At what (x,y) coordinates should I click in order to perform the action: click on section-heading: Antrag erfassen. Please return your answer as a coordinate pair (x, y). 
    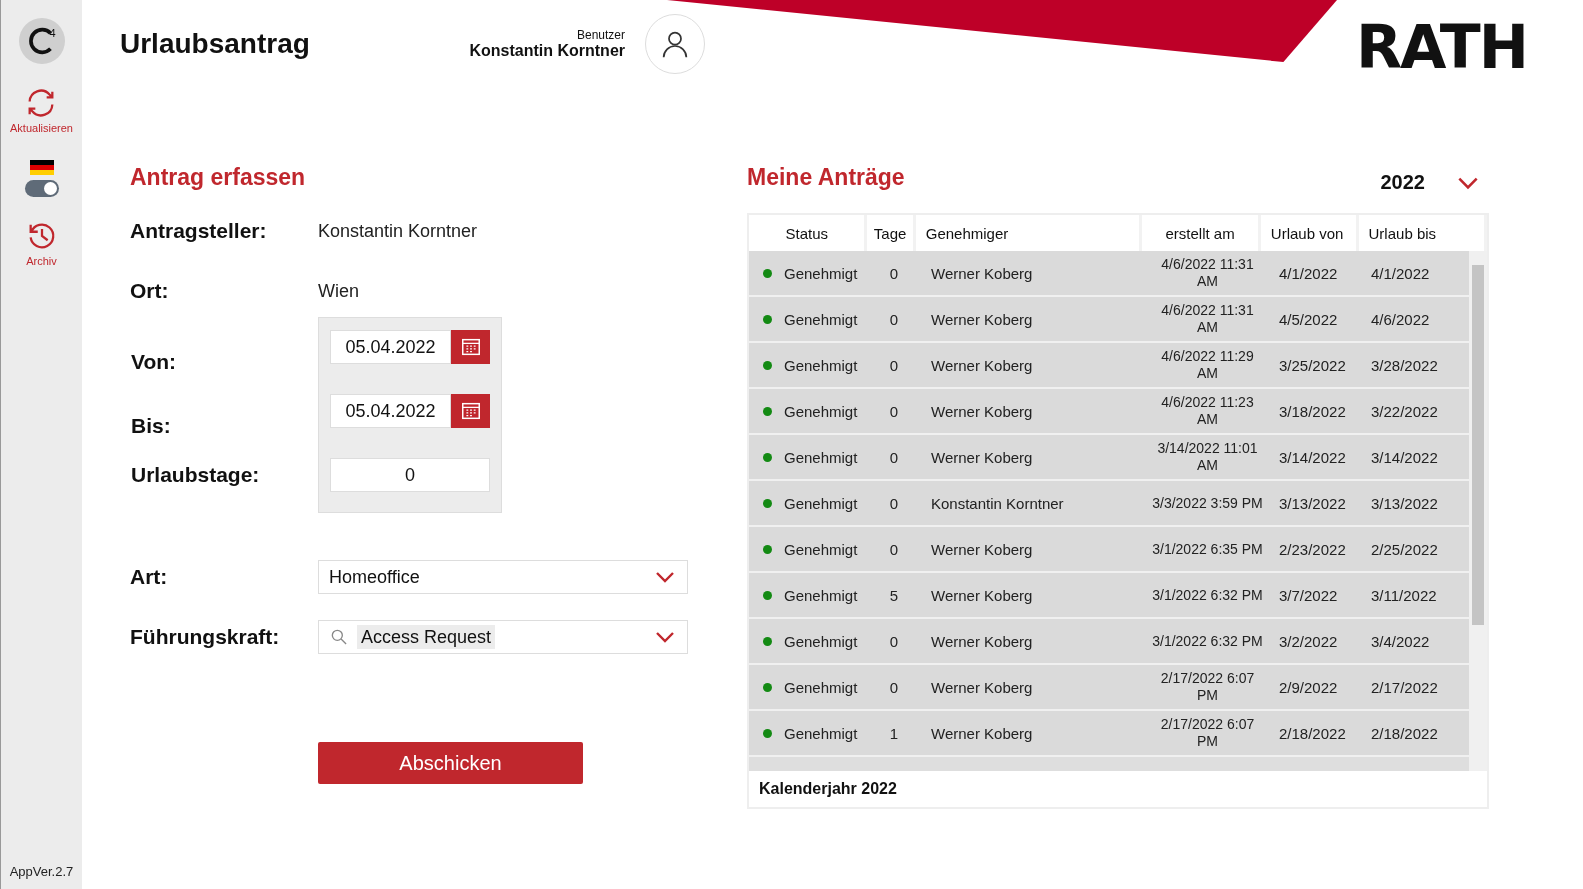
    Looking at the image, I should click on (218, 177).